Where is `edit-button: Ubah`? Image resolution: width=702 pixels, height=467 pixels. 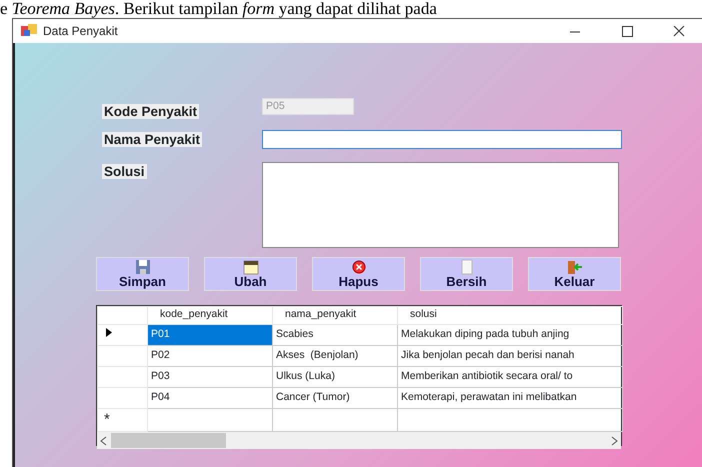 edit-button: Ubah is located at coordinates (250, 273).